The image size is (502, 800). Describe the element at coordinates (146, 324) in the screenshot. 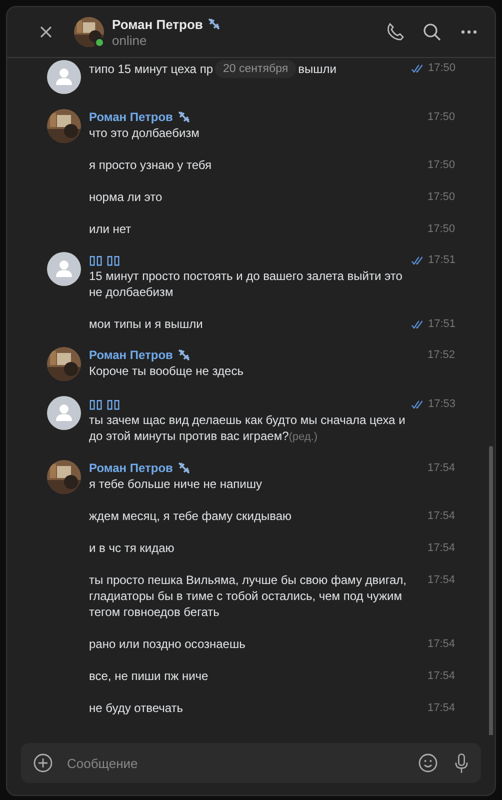

I see `message-text: мои типы и я вышли` at that location.